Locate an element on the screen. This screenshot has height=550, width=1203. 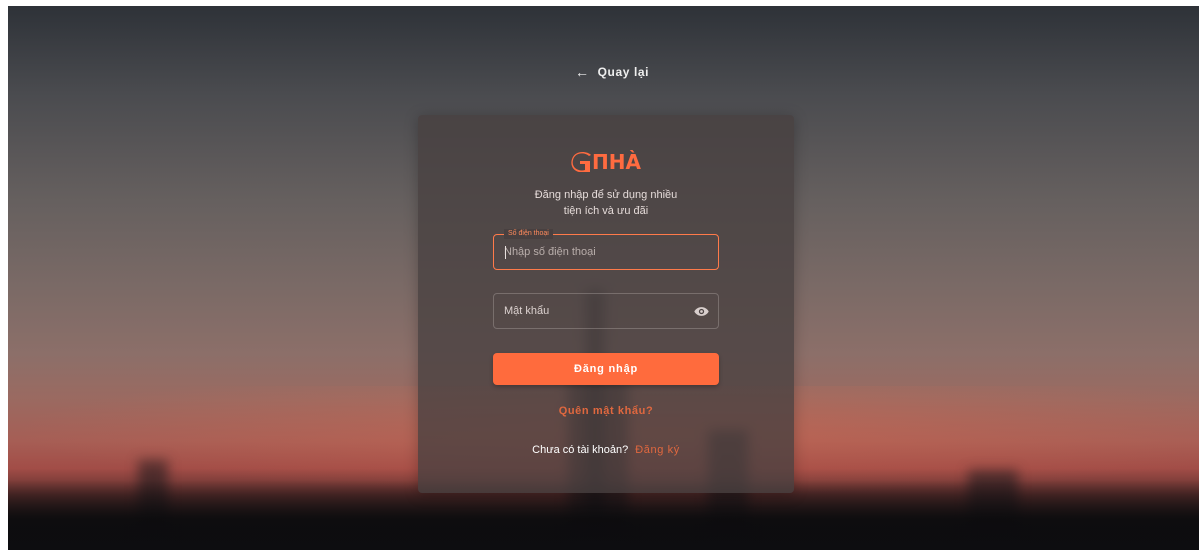
login-button: Đăng nhập is located at coordinates (606, 369).